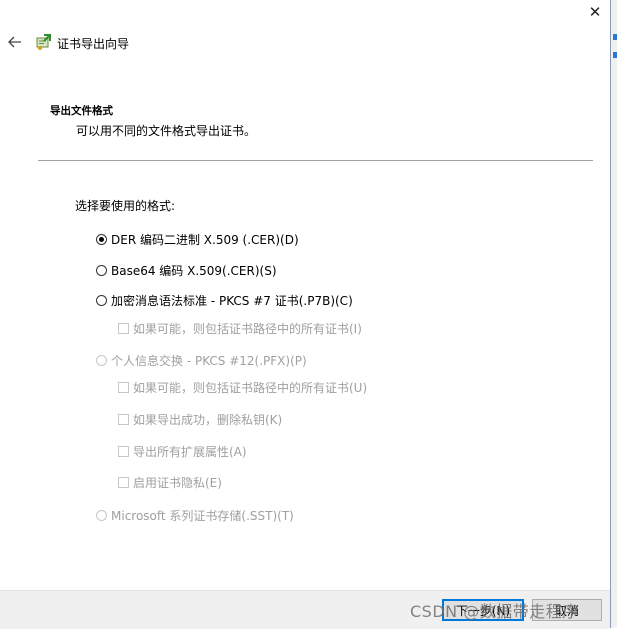 This screenshot has height=629, width=617. I want to click on format-prompt: 选择要使用的格式:, so click(125, 206).